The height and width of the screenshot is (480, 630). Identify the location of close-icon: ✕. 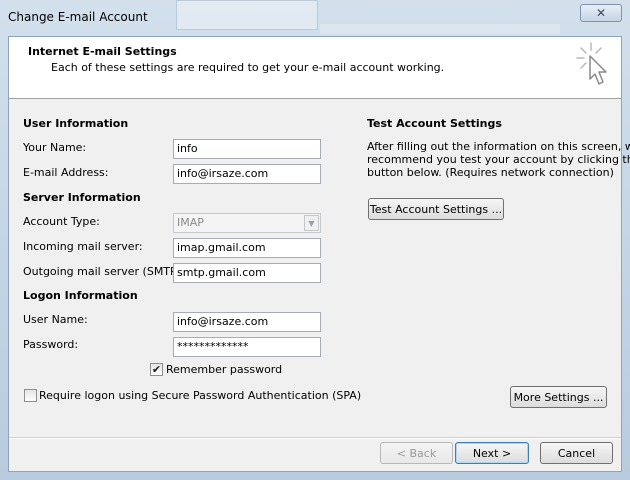
(601, 13).